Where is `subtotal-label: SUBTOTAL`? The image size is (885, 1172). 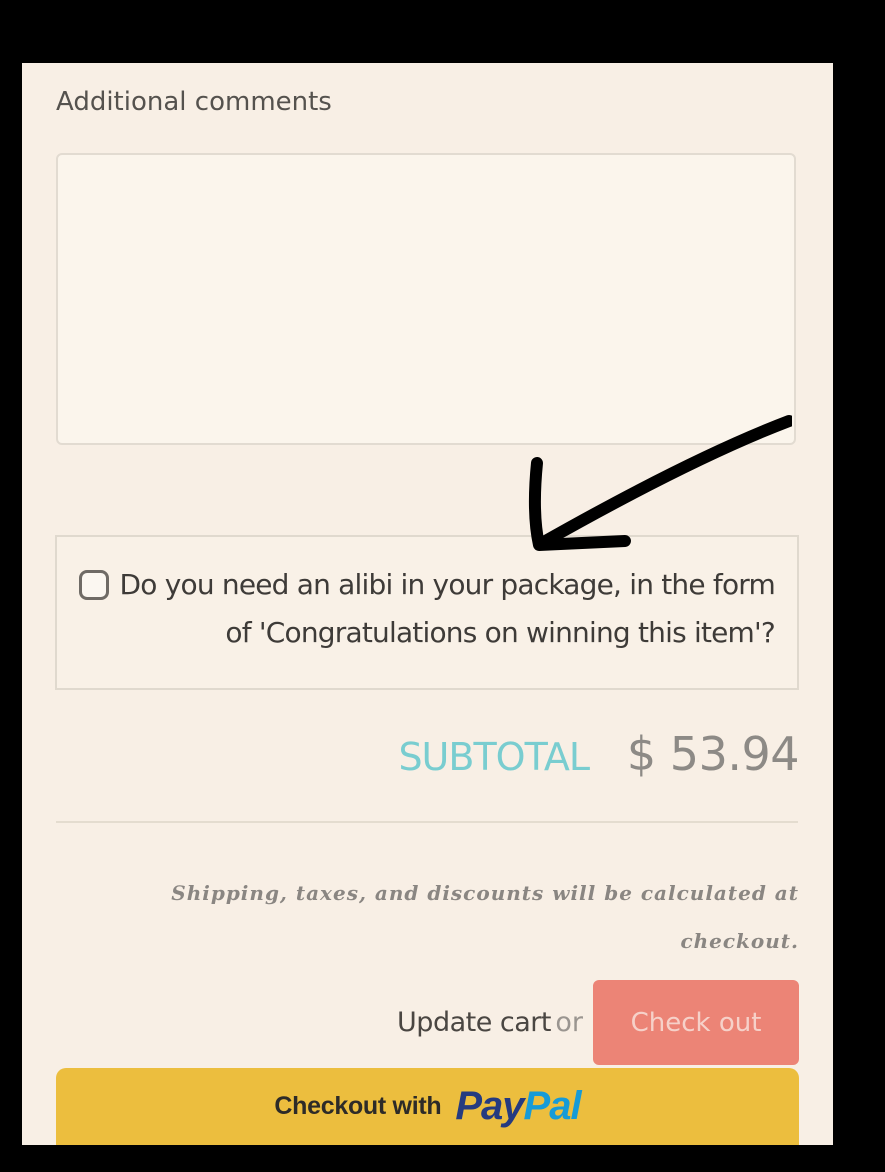
subtotal-label: SUBTOTAL is located at coordinates (494, 757).